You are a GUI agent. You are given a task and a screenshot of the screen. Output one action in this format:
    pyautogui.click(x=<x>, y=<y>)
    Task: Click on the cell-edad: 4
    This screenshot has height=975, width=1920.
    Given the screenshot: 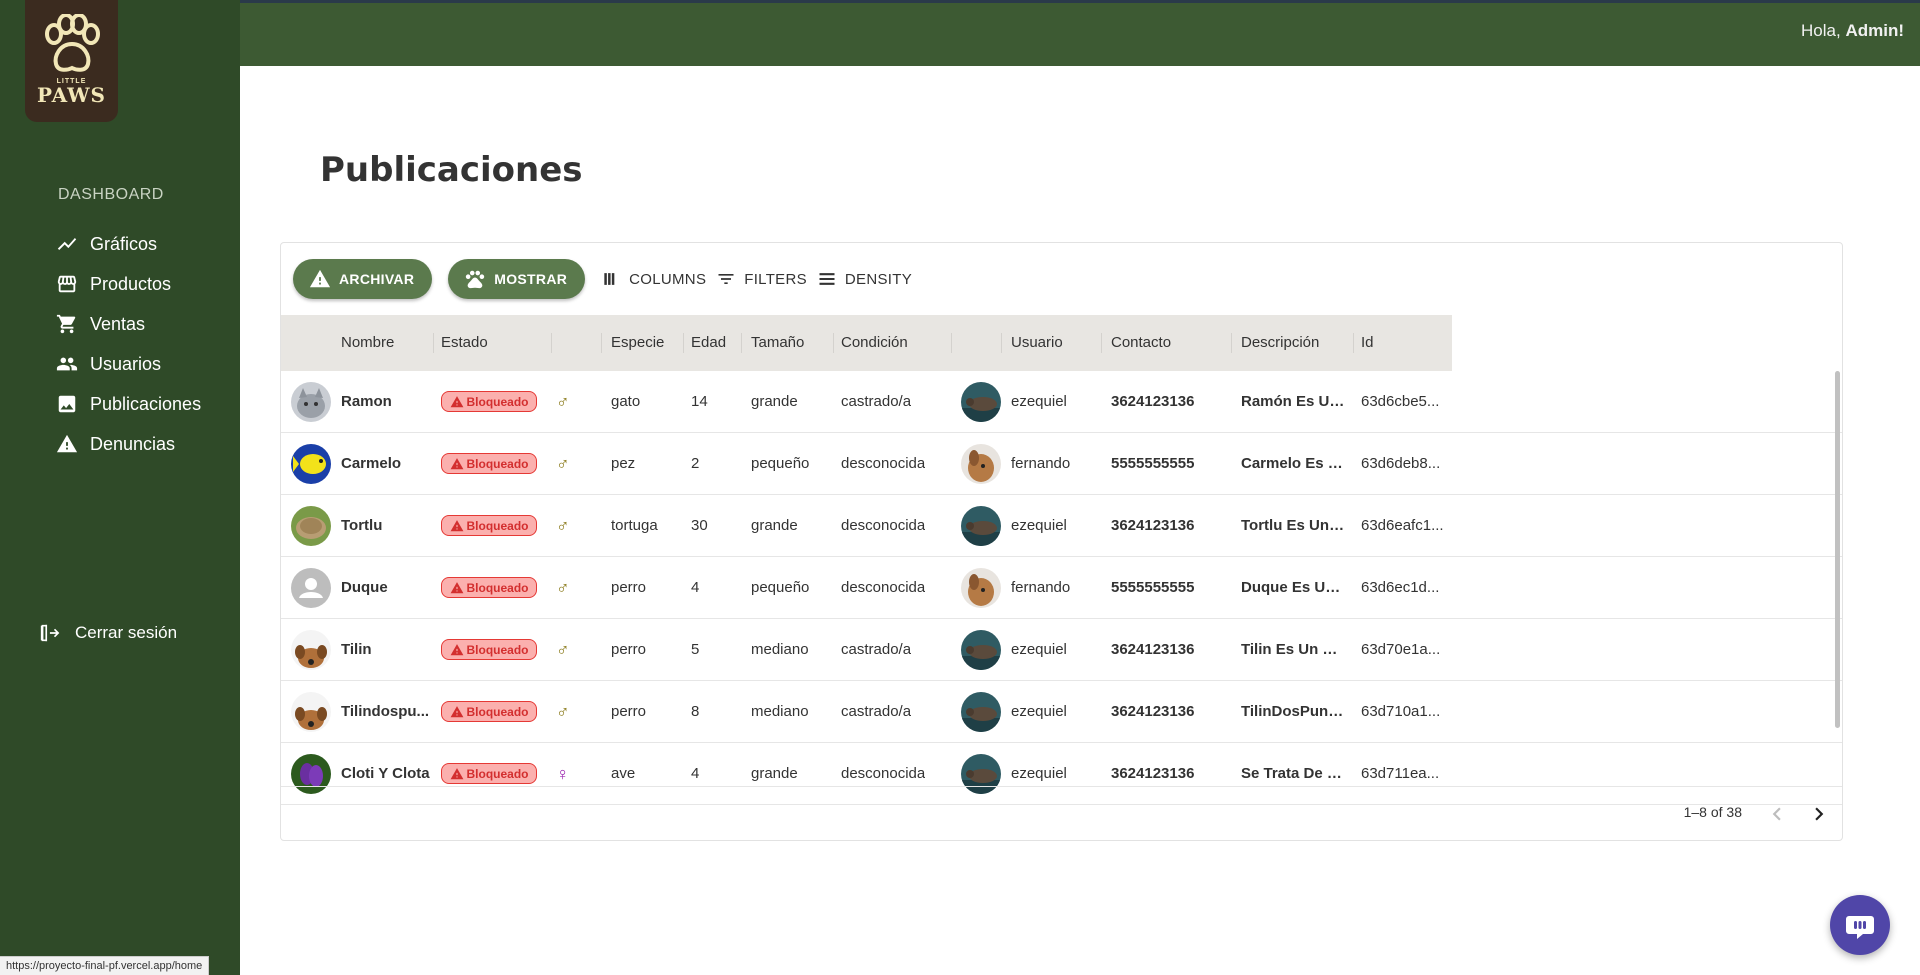 What is the action you would take?
    pyautogui.click(x=695, y=587)
    